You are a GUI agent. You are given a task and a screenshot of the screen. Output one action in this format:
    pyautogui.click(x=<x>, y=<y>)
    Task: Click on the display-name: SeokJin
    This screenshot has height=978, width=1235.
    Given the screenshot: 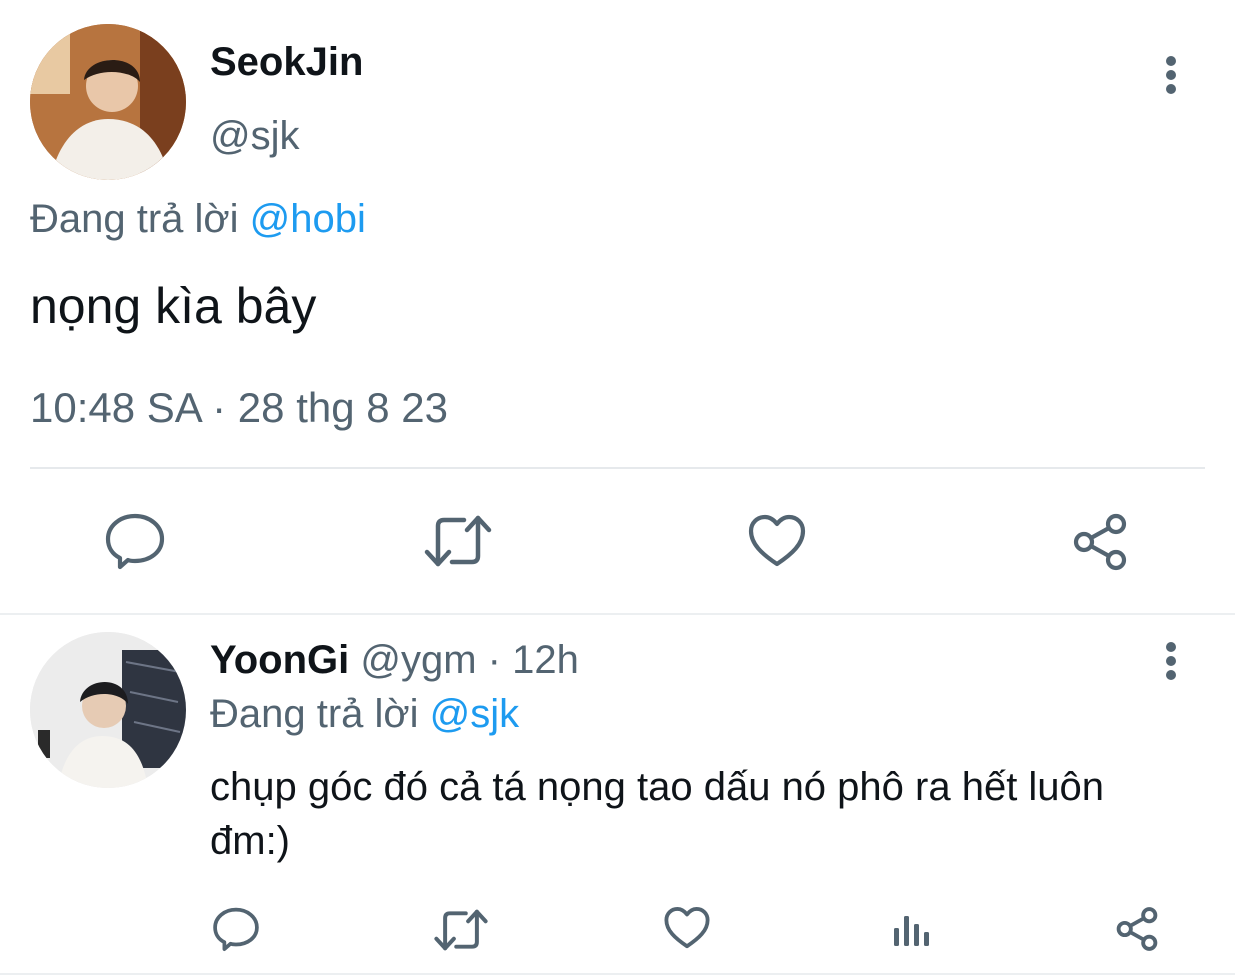 What is the action you would take?
    pyautogui.click(x=286, y=62)
    